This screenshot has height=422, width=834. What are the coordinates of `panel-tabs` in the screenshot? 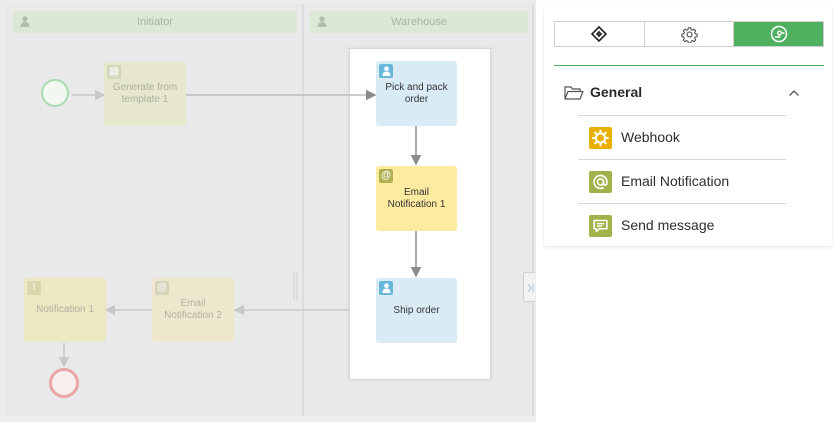 It's located at (689, 34).